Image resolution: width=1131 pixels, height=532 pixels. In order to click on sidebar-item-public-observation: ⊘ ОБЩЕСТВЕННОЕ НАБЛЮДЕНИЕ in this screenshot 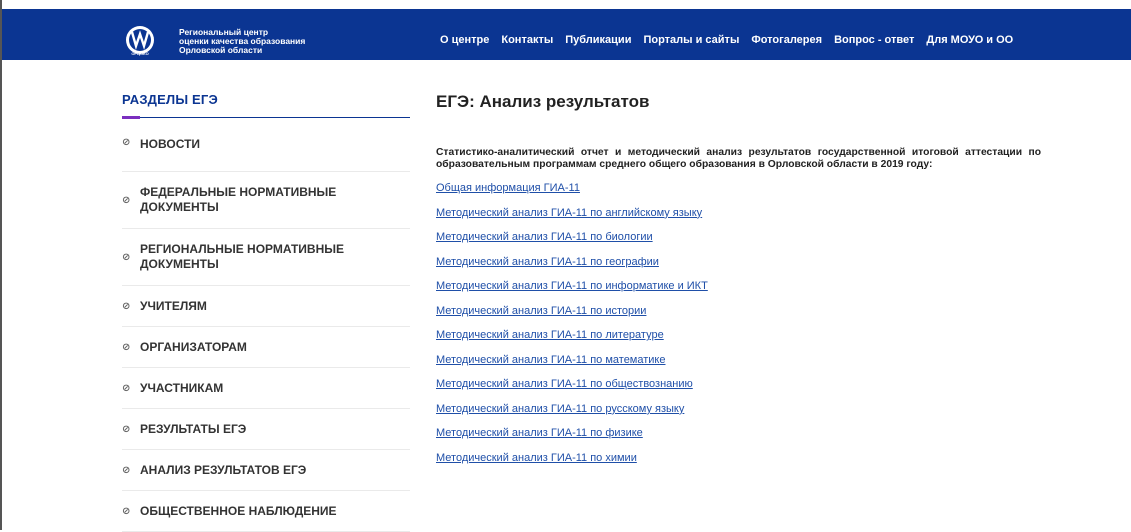, I will do `click(266, 511)`.